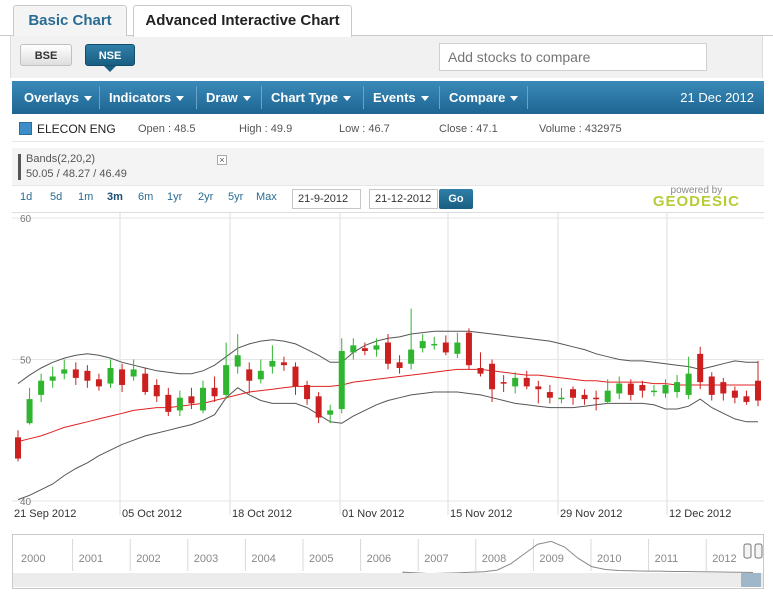  Describe the element at coordinates (758, 551) in the screenshot. I see `navigator-right-handle` at that location.